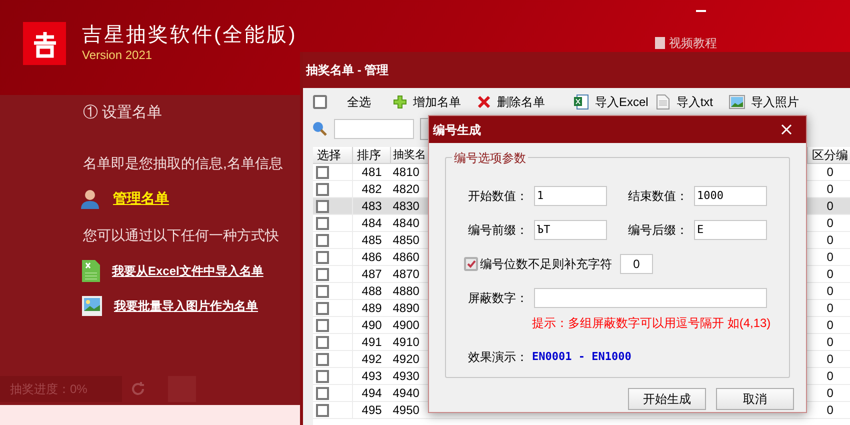  What do you see at coordinates (181, 235) in the screenshot?
I see `methods-text: 您可以通过以下任何一种方式快` at bounding box center [181, 235].